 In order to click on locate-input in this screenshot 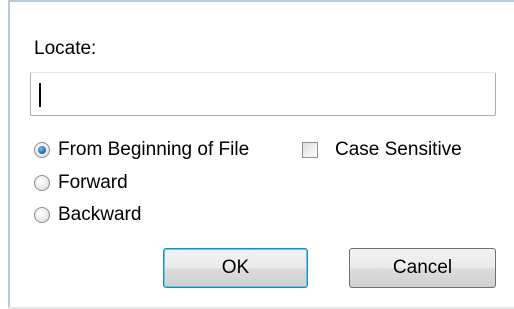, I will do `click(263, 94)`.